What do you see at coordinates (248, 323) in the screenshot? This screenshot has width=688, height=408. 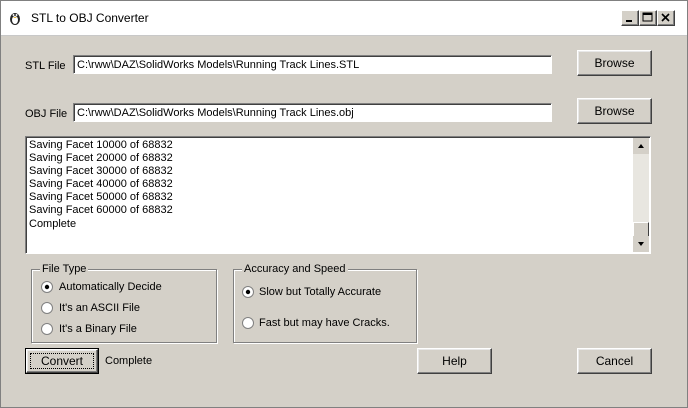 I see `radio-fast-cracks` at bounding box center [248, 323].